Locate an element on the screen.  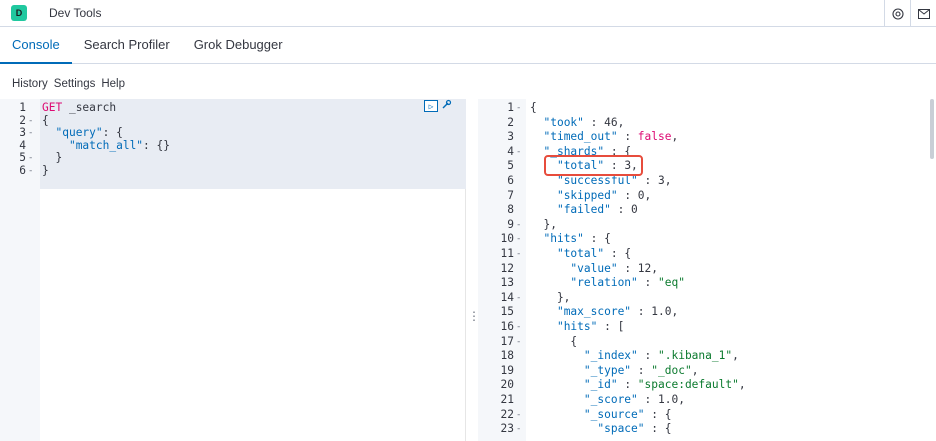
code-line: 7 "skipped" : 0, is located at coordinates (707, 195).